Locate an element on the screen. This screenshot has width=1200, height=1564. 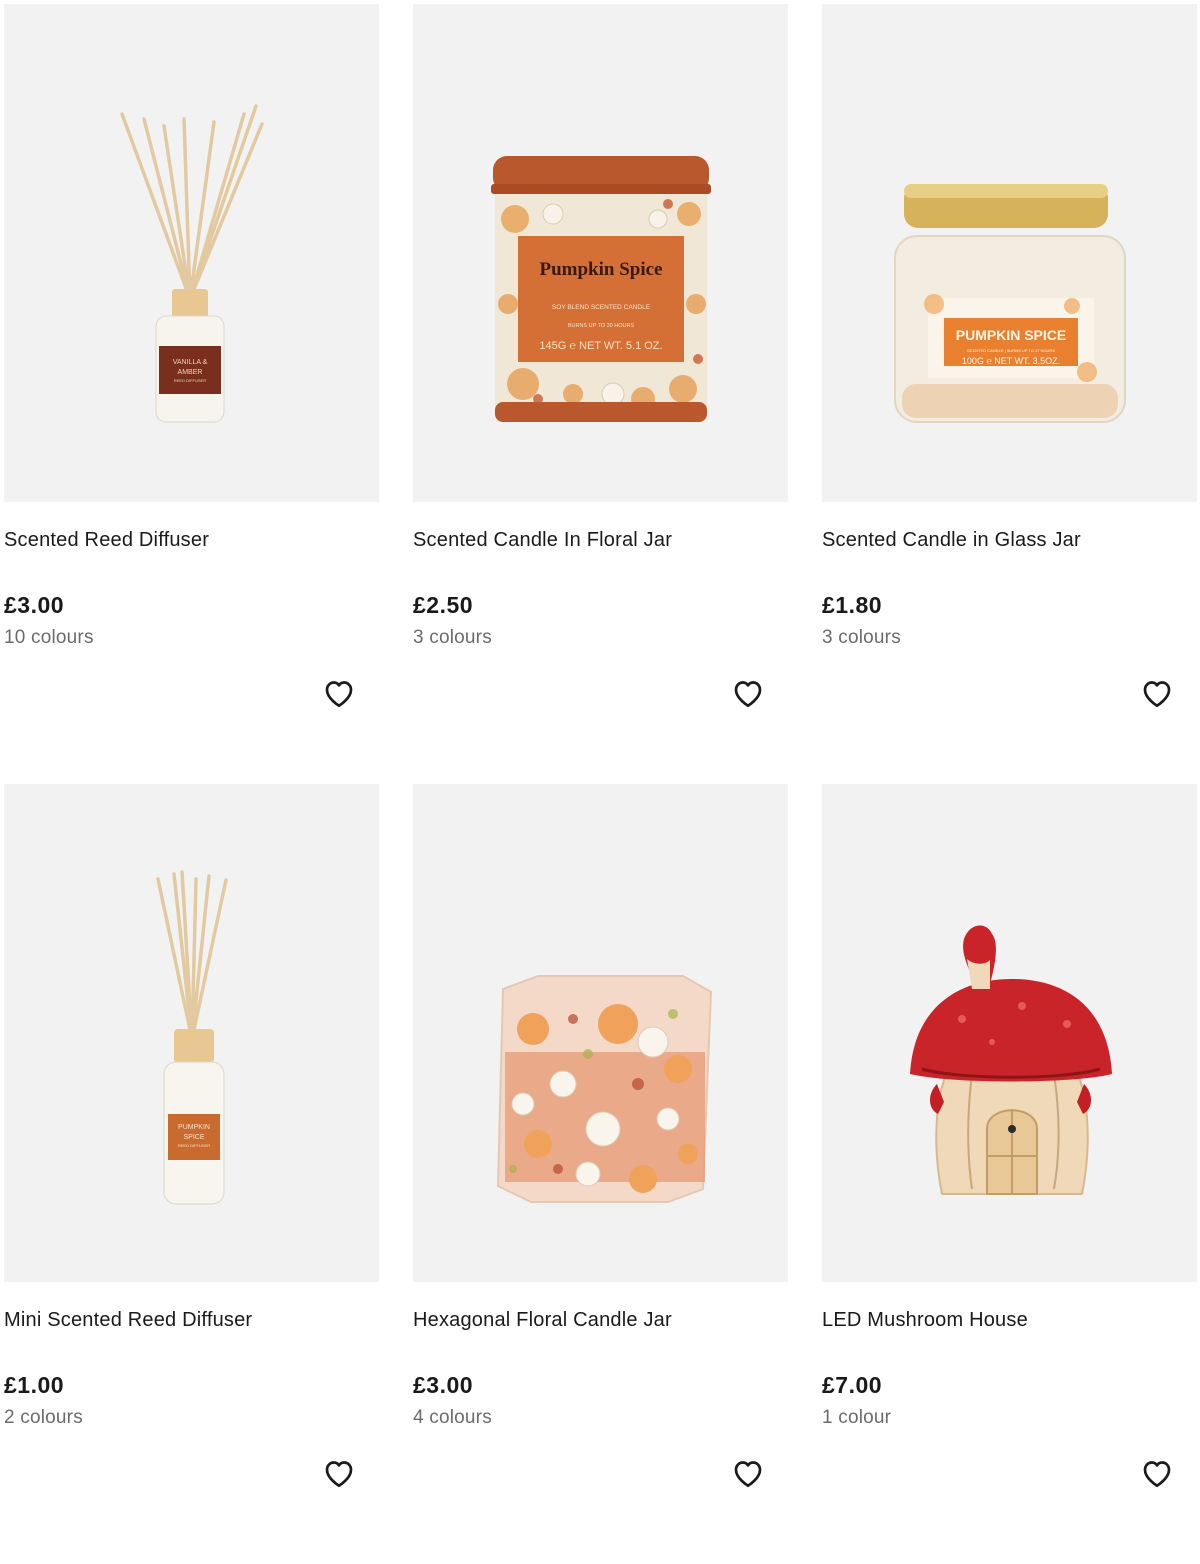
product-name: Scented Candle In Floral Jar is located at coordinates (542, 540).